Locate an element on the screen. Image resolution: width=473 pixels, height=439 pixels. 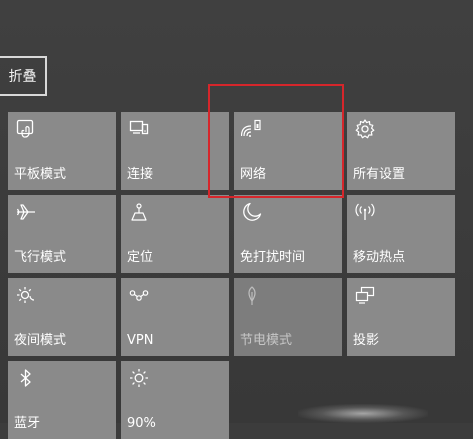
tile-label: 平板模式 is located at coordinates (40, 174).